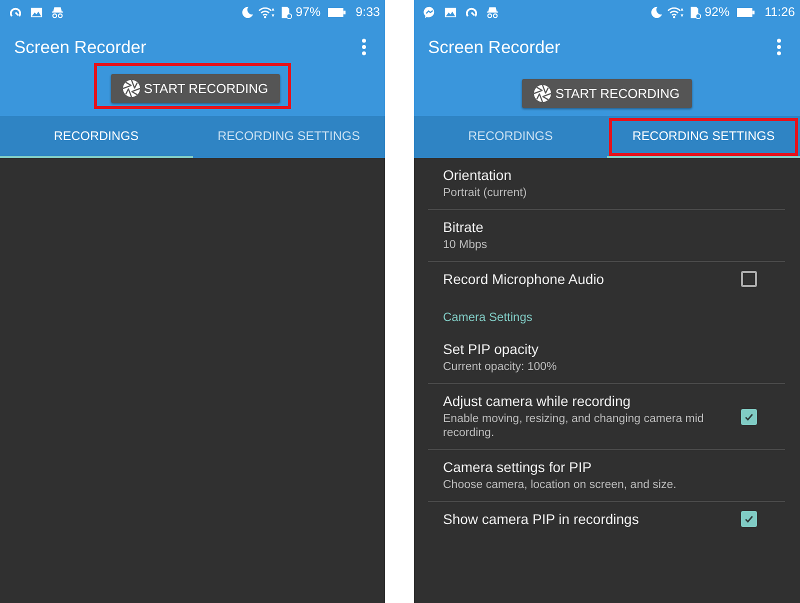  I want to click on setting-title: Show camera PIP in recordings, so click(541, 519).